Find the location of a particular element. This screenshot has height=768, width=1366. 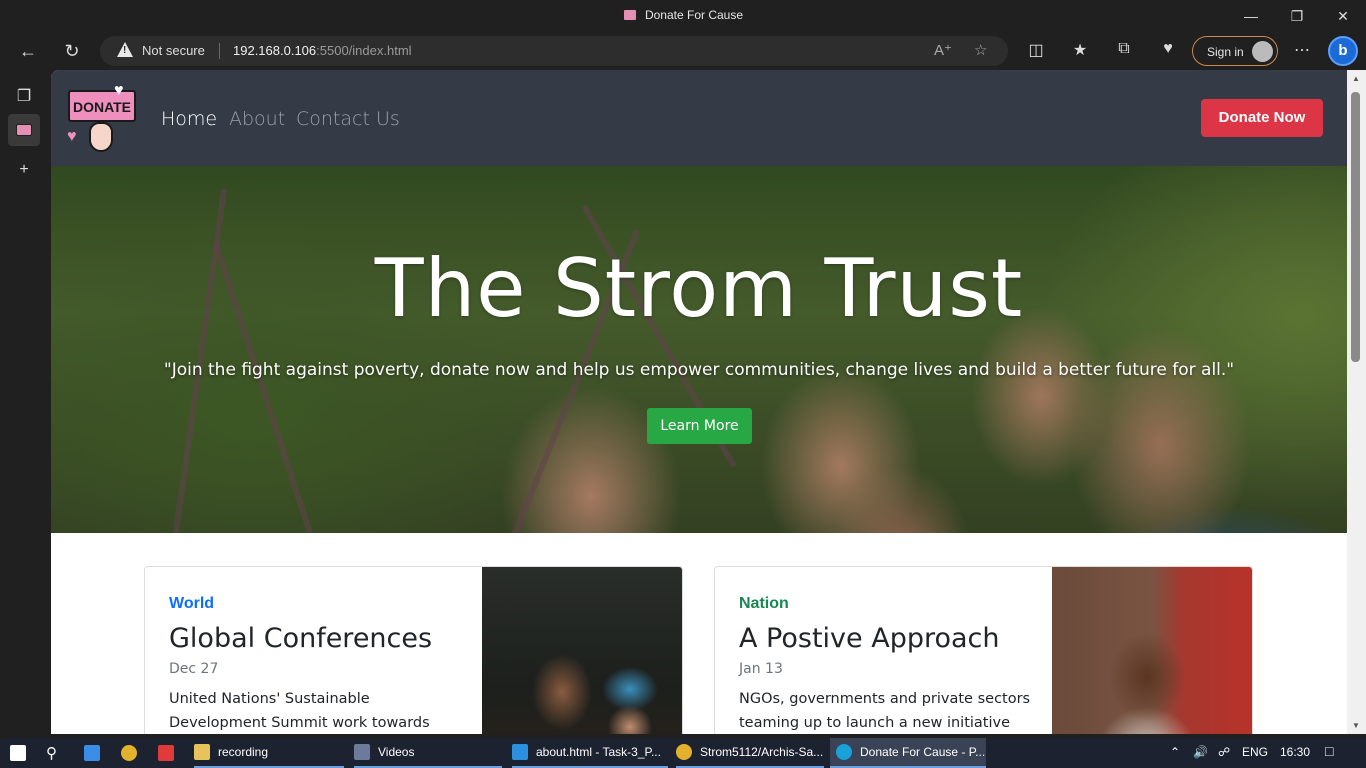

refresh-icon: ↻ is located at coordinates (72, 51).